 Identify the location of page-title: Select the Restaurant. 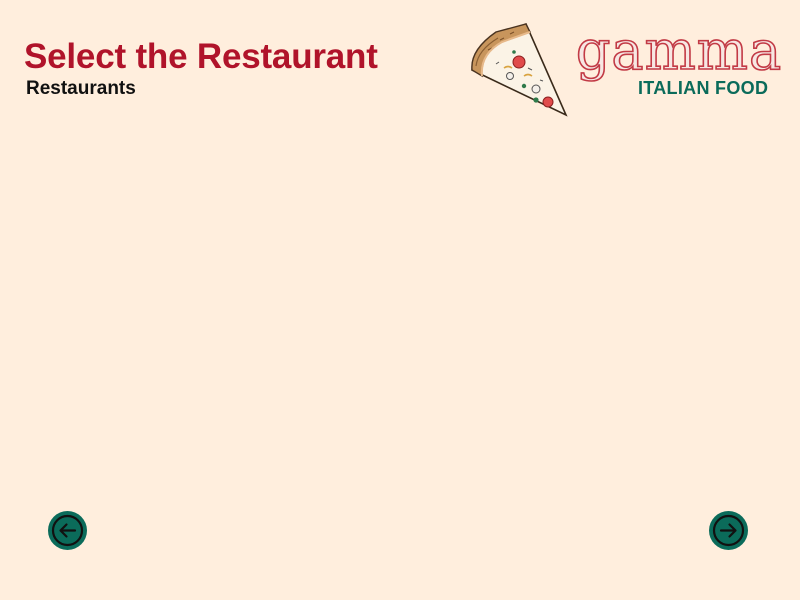
(201, 56).